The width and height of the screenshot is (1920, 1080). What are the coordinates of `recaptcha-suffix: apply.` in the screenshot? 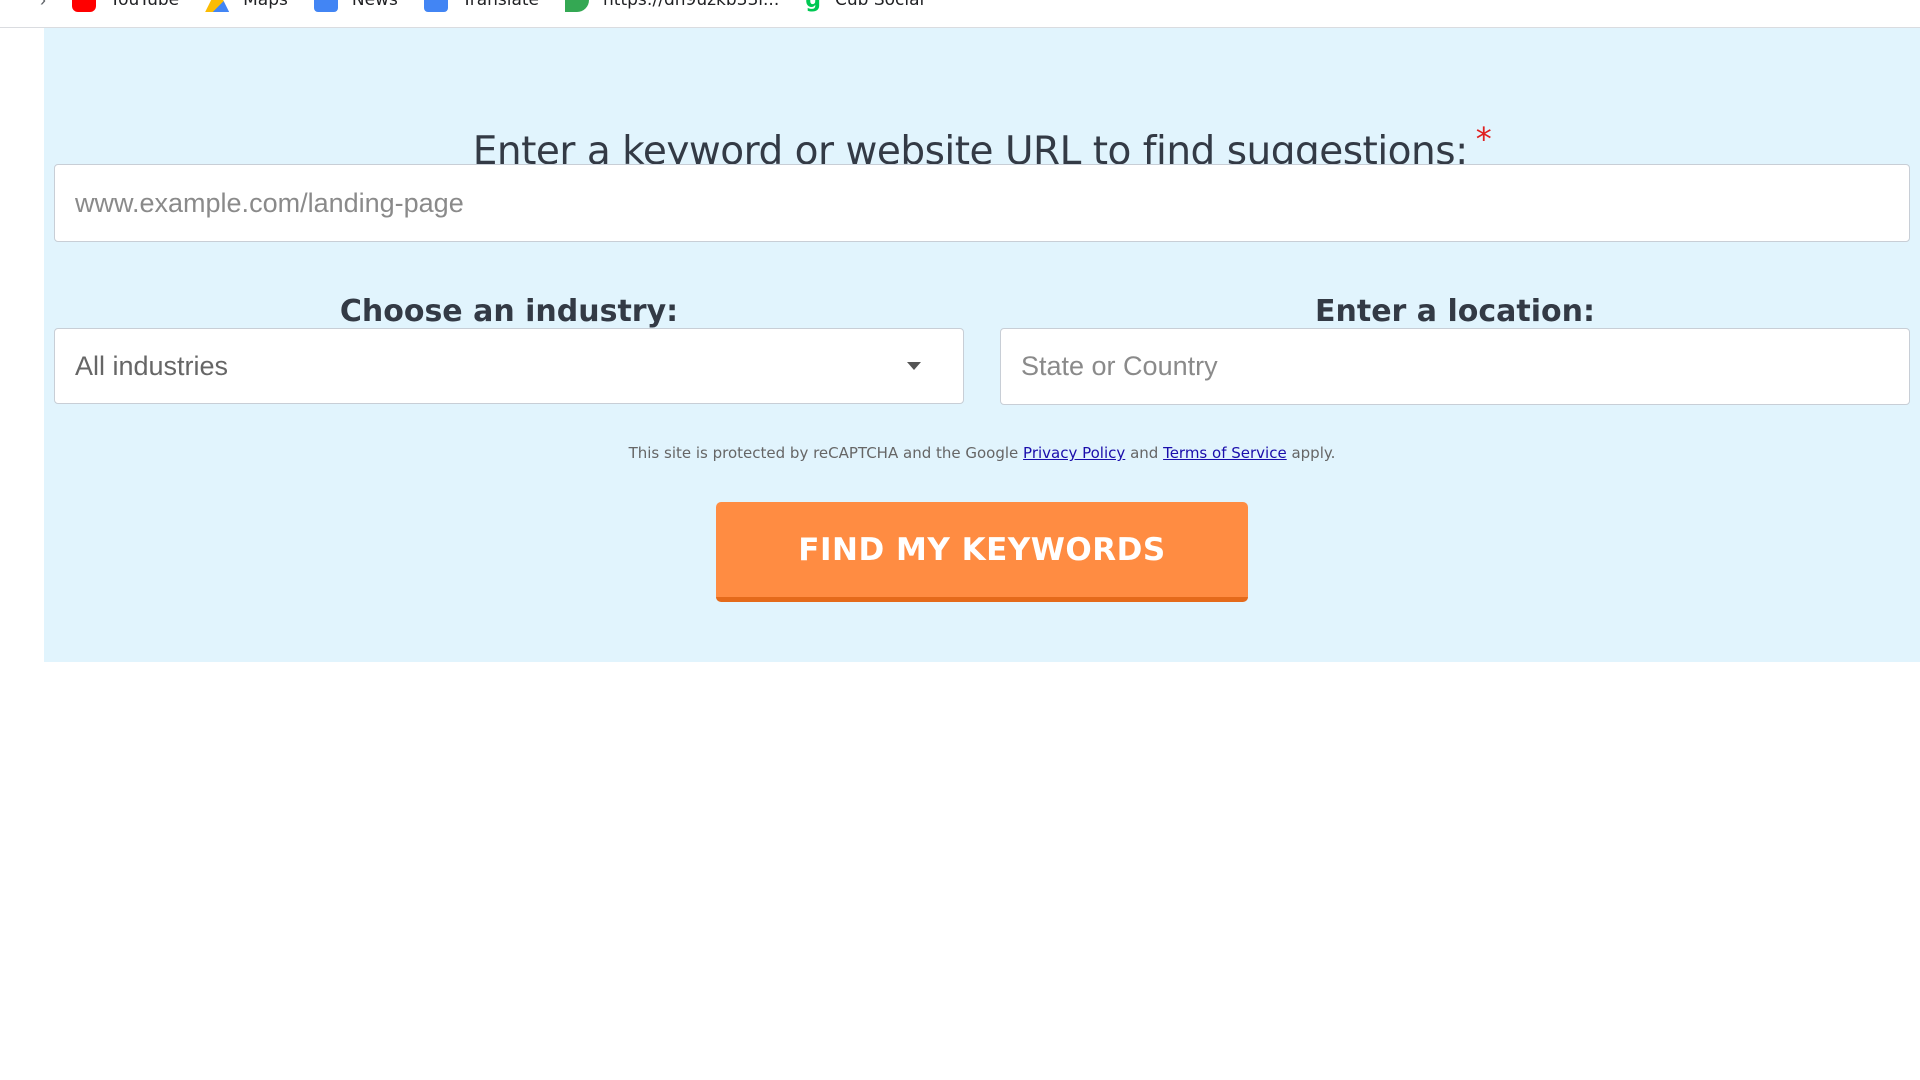 It's located at (1313, 453).